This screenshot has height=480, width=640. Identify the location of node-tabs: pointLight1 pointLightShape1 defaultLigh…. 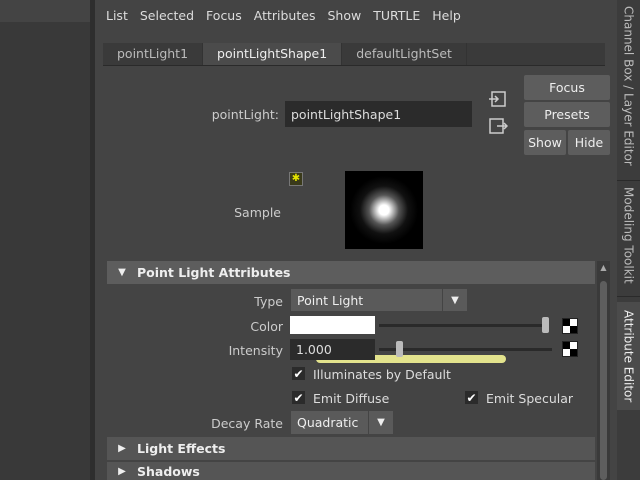
(354, 54).